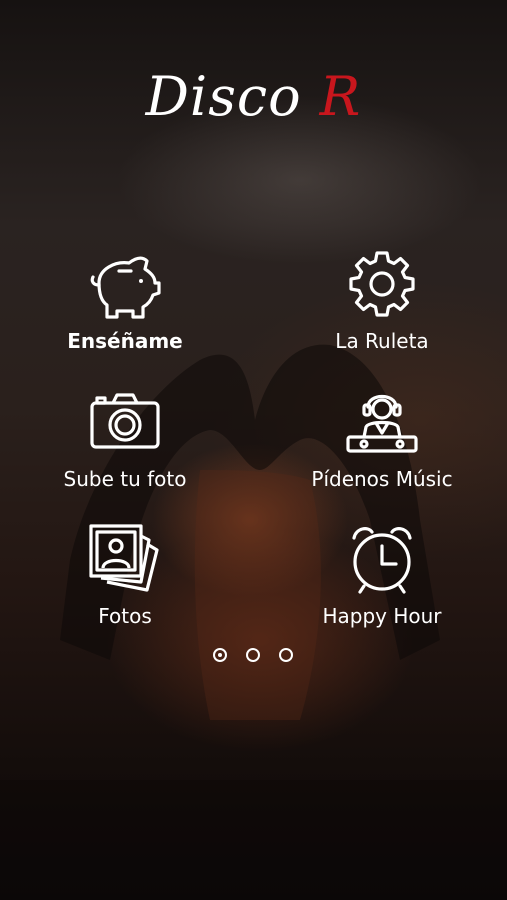 The image size is (507, 900). Describe the element at coordinates (223, 96) in the screenshot. I see `logo-word: Disco` at that location.